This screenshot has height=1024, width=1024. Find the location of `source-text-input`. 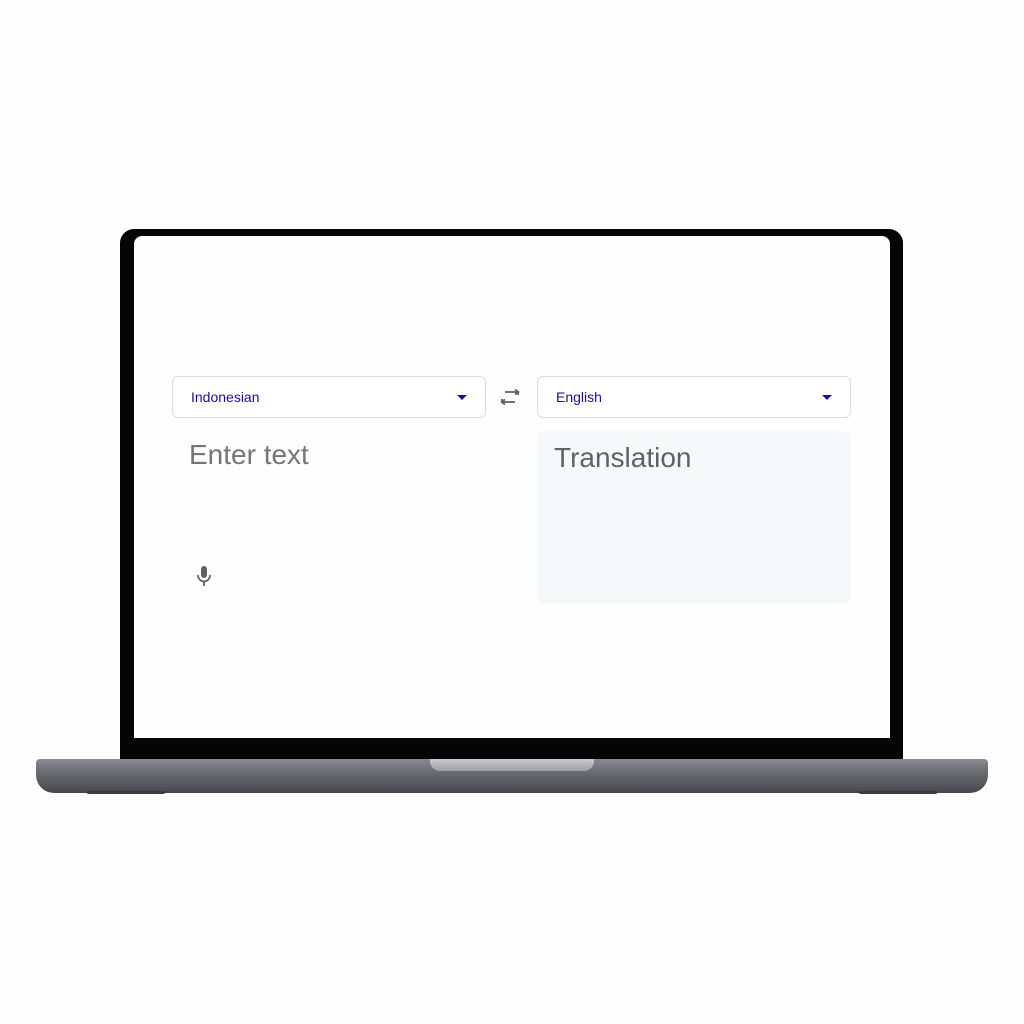

source-text-input is located at coordinates (329, 455).